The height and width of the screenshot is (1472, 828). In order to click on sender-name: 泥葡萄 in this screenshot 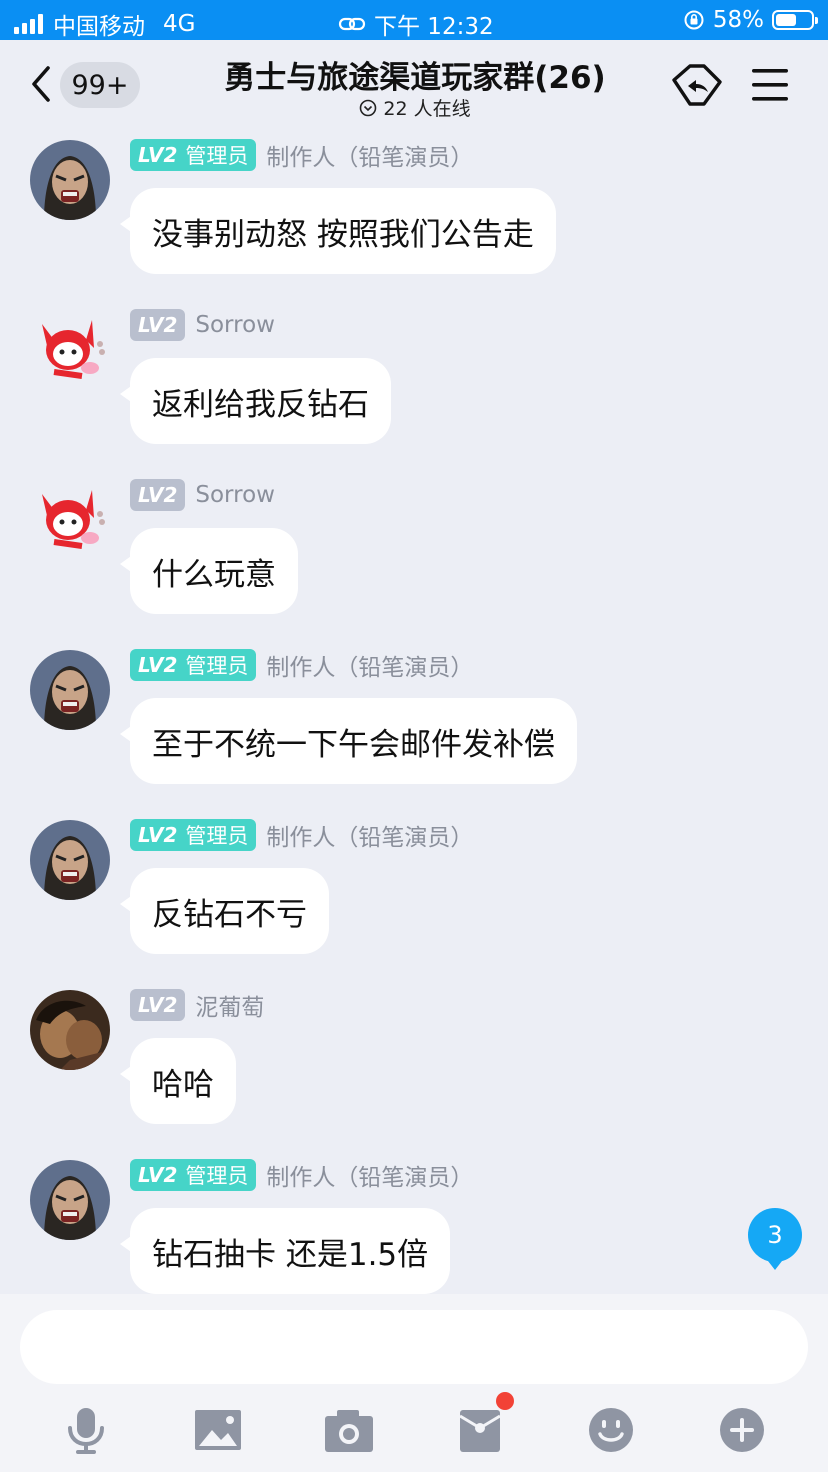, I will do `click(229, 1005)`.